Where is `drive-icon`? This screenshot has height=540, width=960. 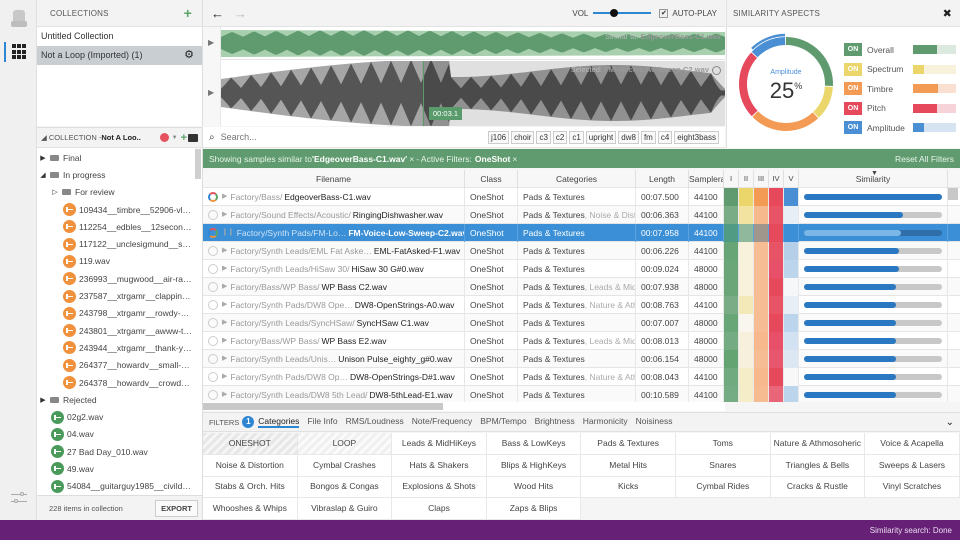 drive-icon is located at coordinates (19, 18).